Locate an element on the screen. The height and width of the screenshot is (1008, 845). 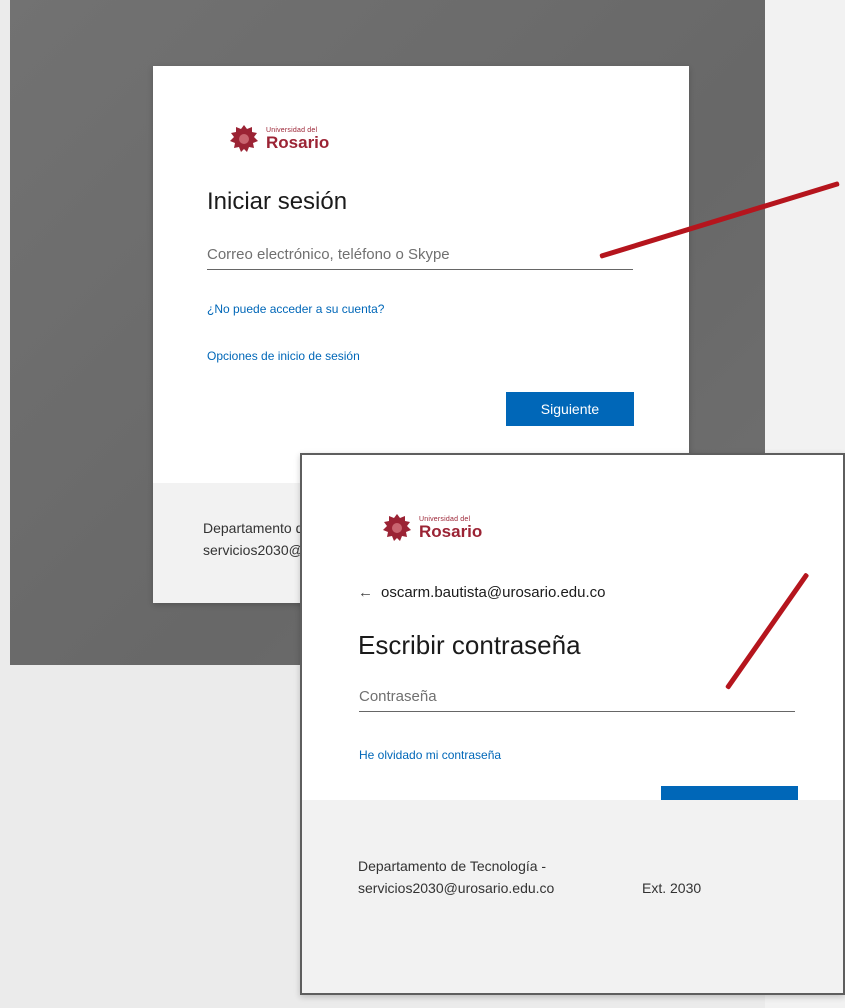
page-title: Escribir contraseña is located at coordinates (469, 645).